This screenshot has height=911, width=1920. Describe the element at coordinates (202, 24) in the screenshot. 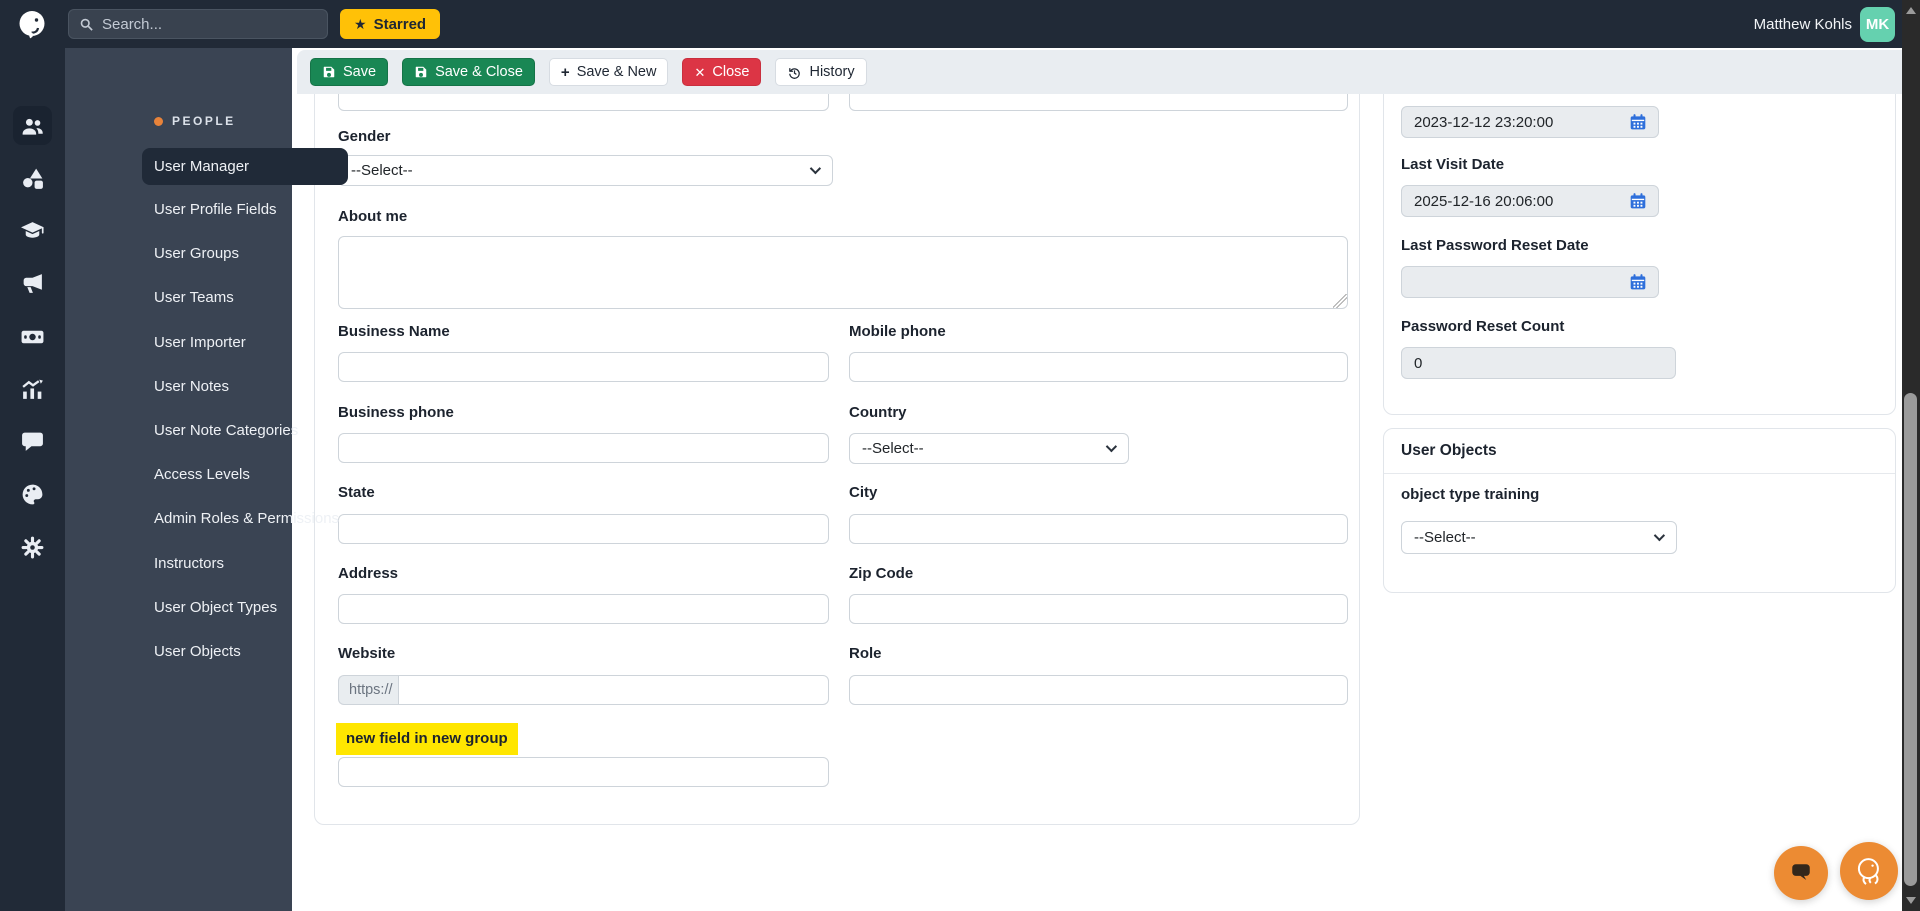

I see `search-input` at that location.